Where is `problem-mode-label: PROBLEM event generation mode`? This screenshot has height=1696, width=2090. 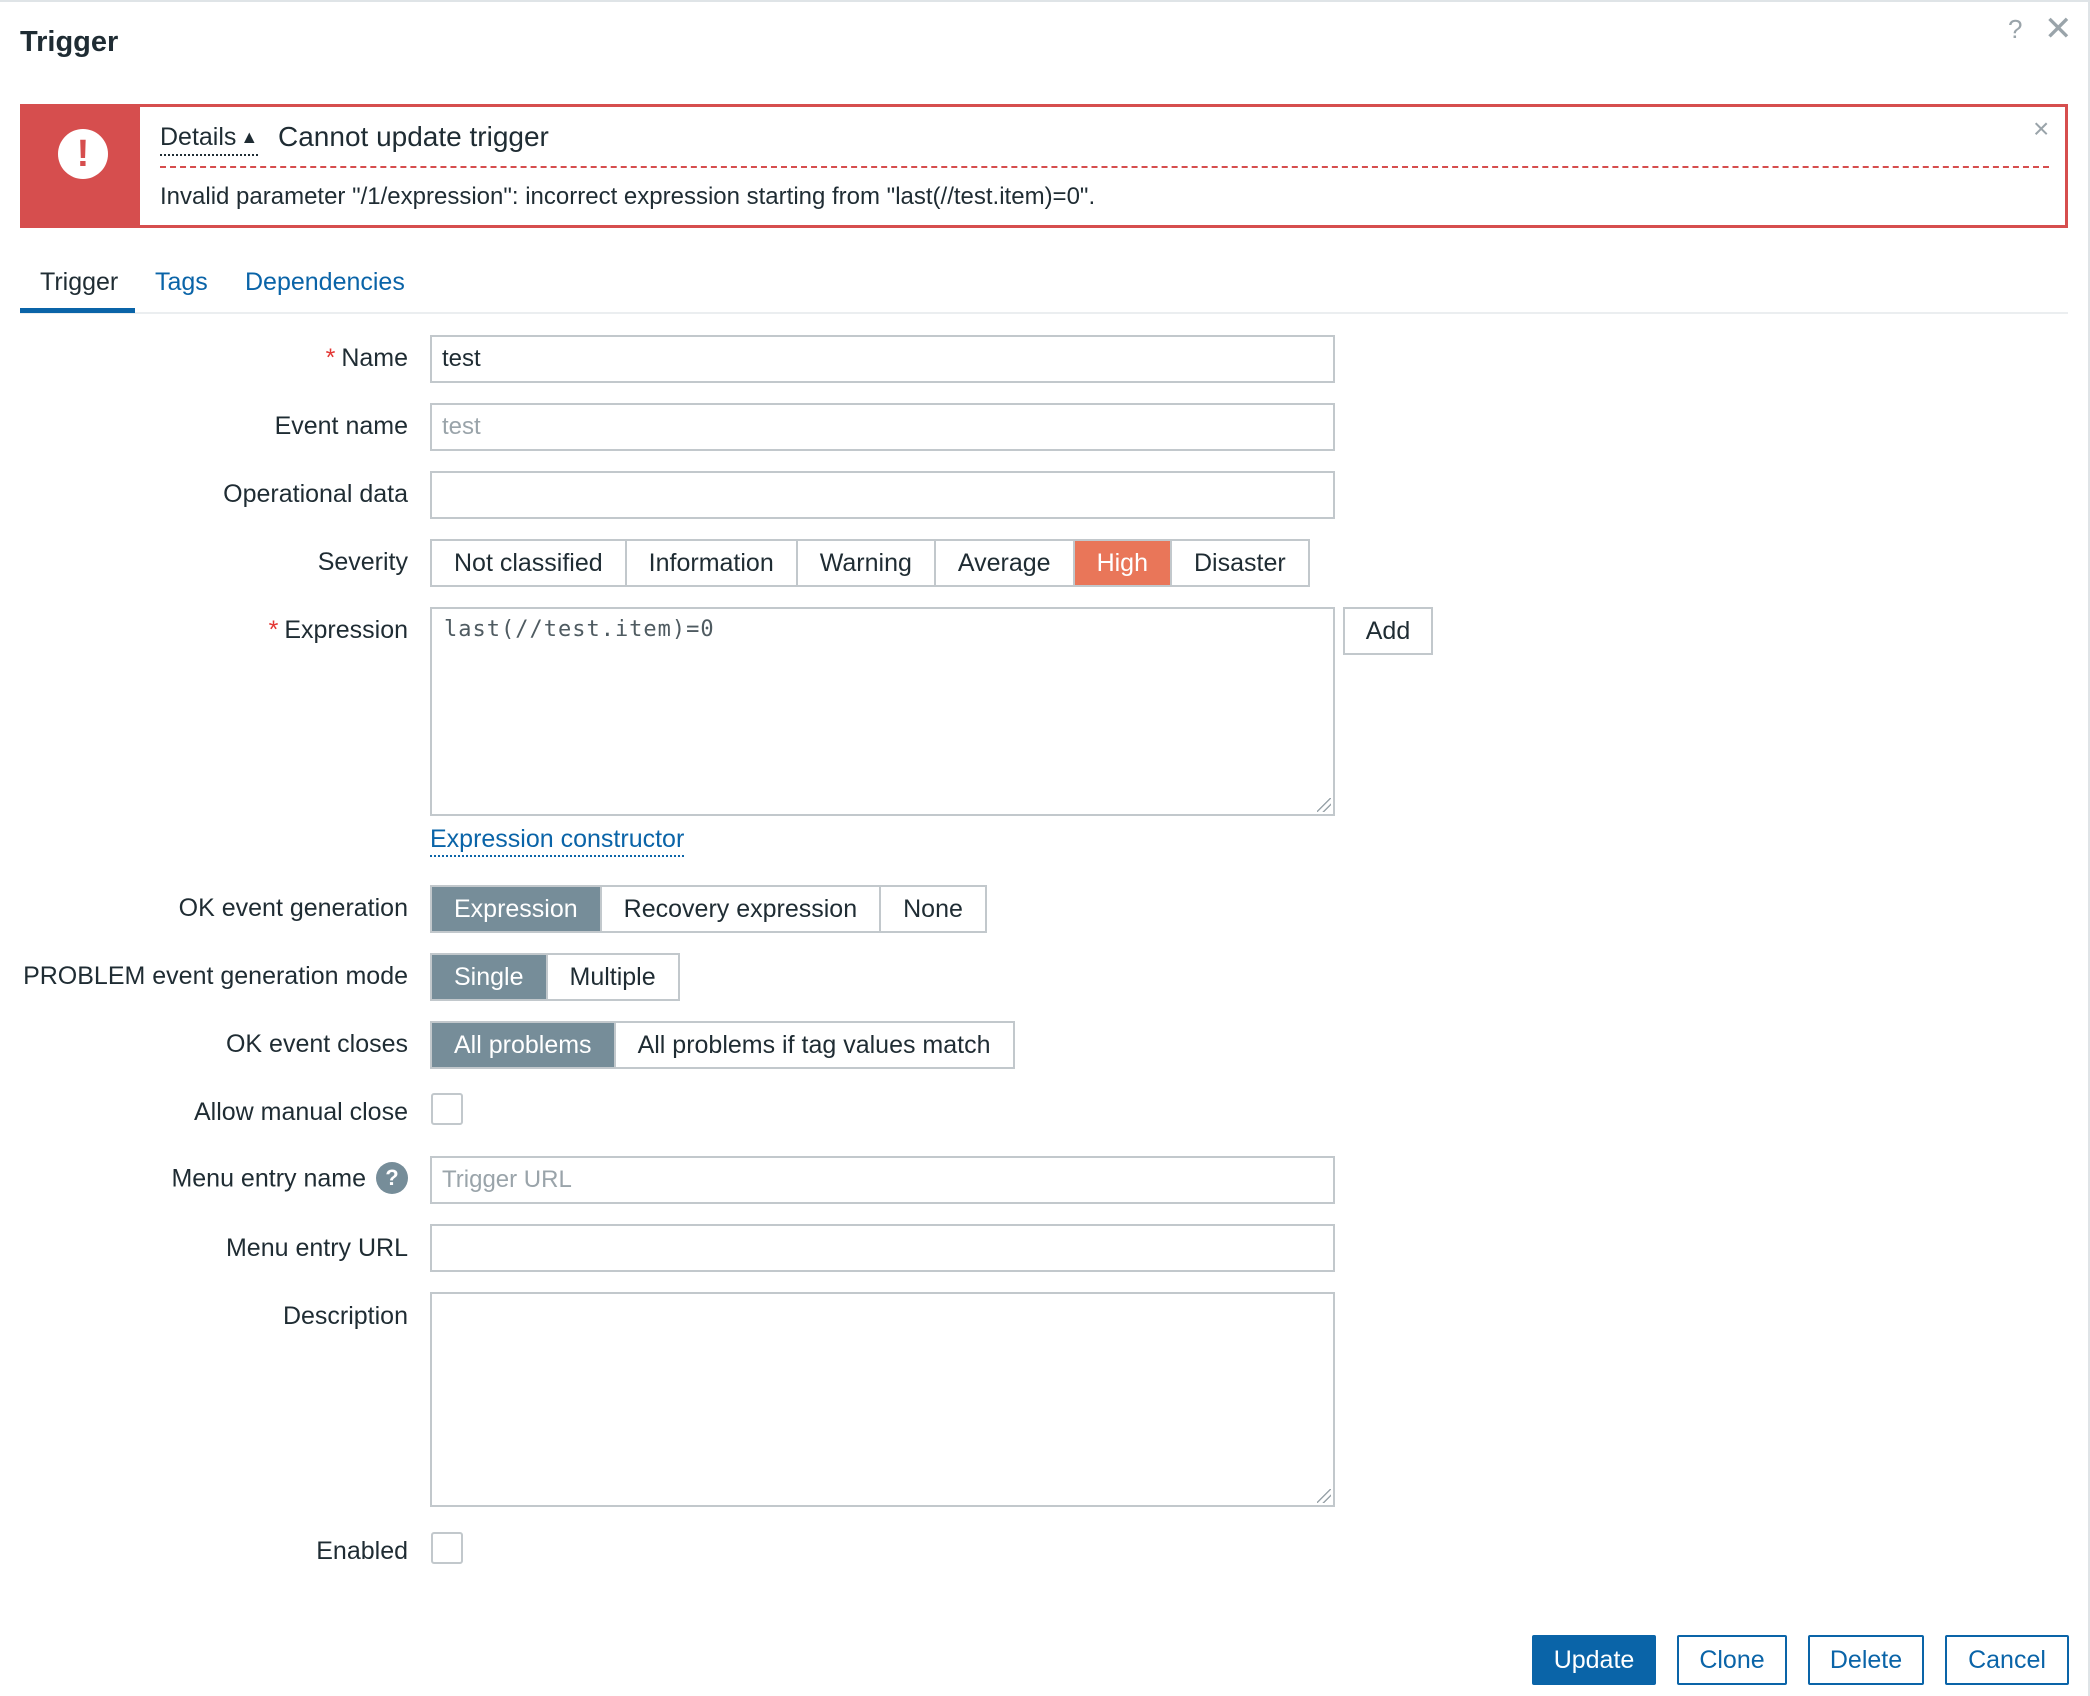
problem-mode-label: PROBLEM event generation mode is located at coordinates (215, 976).